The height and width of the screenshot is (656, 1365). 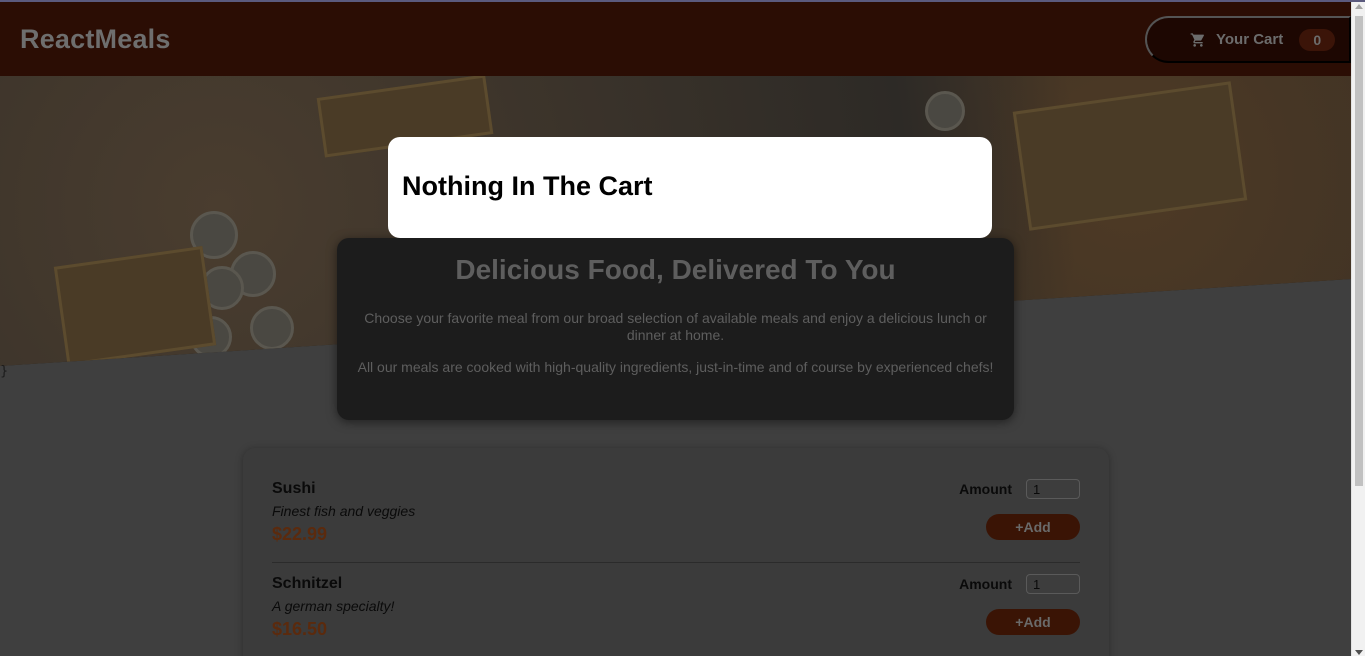 What do you see at coordinates (527, 186) in the screenshot?
I see `modal-title: Nothing In The Cart` at bounding box center [527, 186].